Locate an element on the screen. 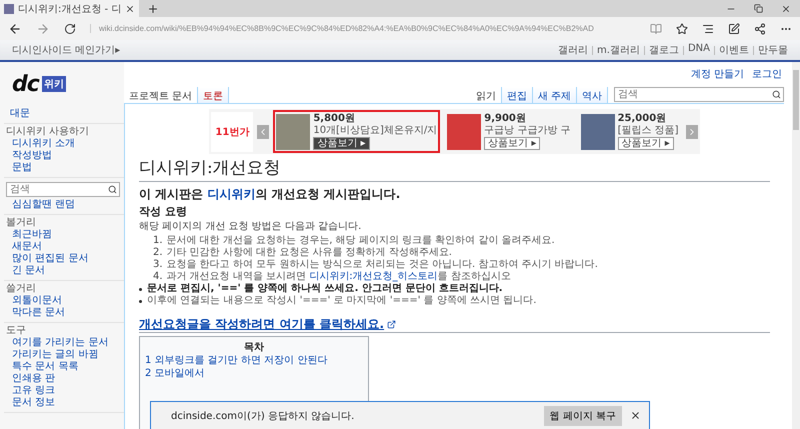 This screenshot has height=429, width=800. product-price: 9,900원 is located at coordinates (505, 119).